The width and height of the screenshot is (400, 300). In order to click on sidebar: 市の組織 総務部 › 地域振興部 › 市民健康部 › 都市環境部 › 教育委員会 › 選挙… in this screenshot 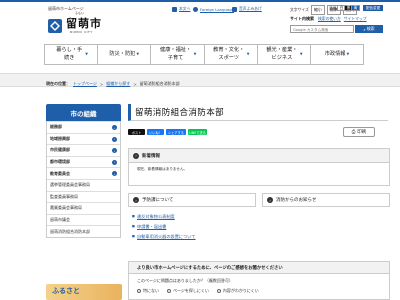, I will do `click(83, 171)`.